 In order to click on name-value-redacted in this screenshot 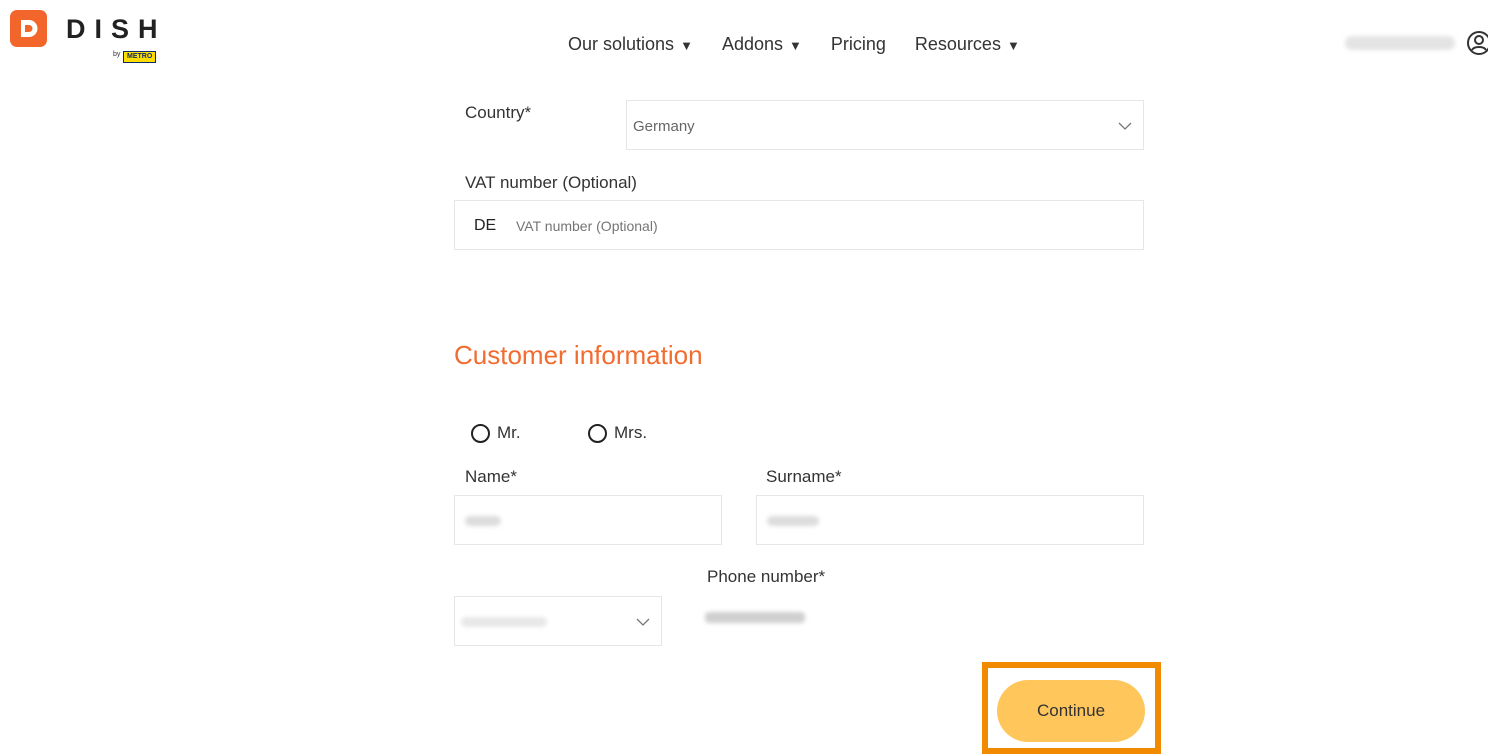, I will do `click(483, 521)`.